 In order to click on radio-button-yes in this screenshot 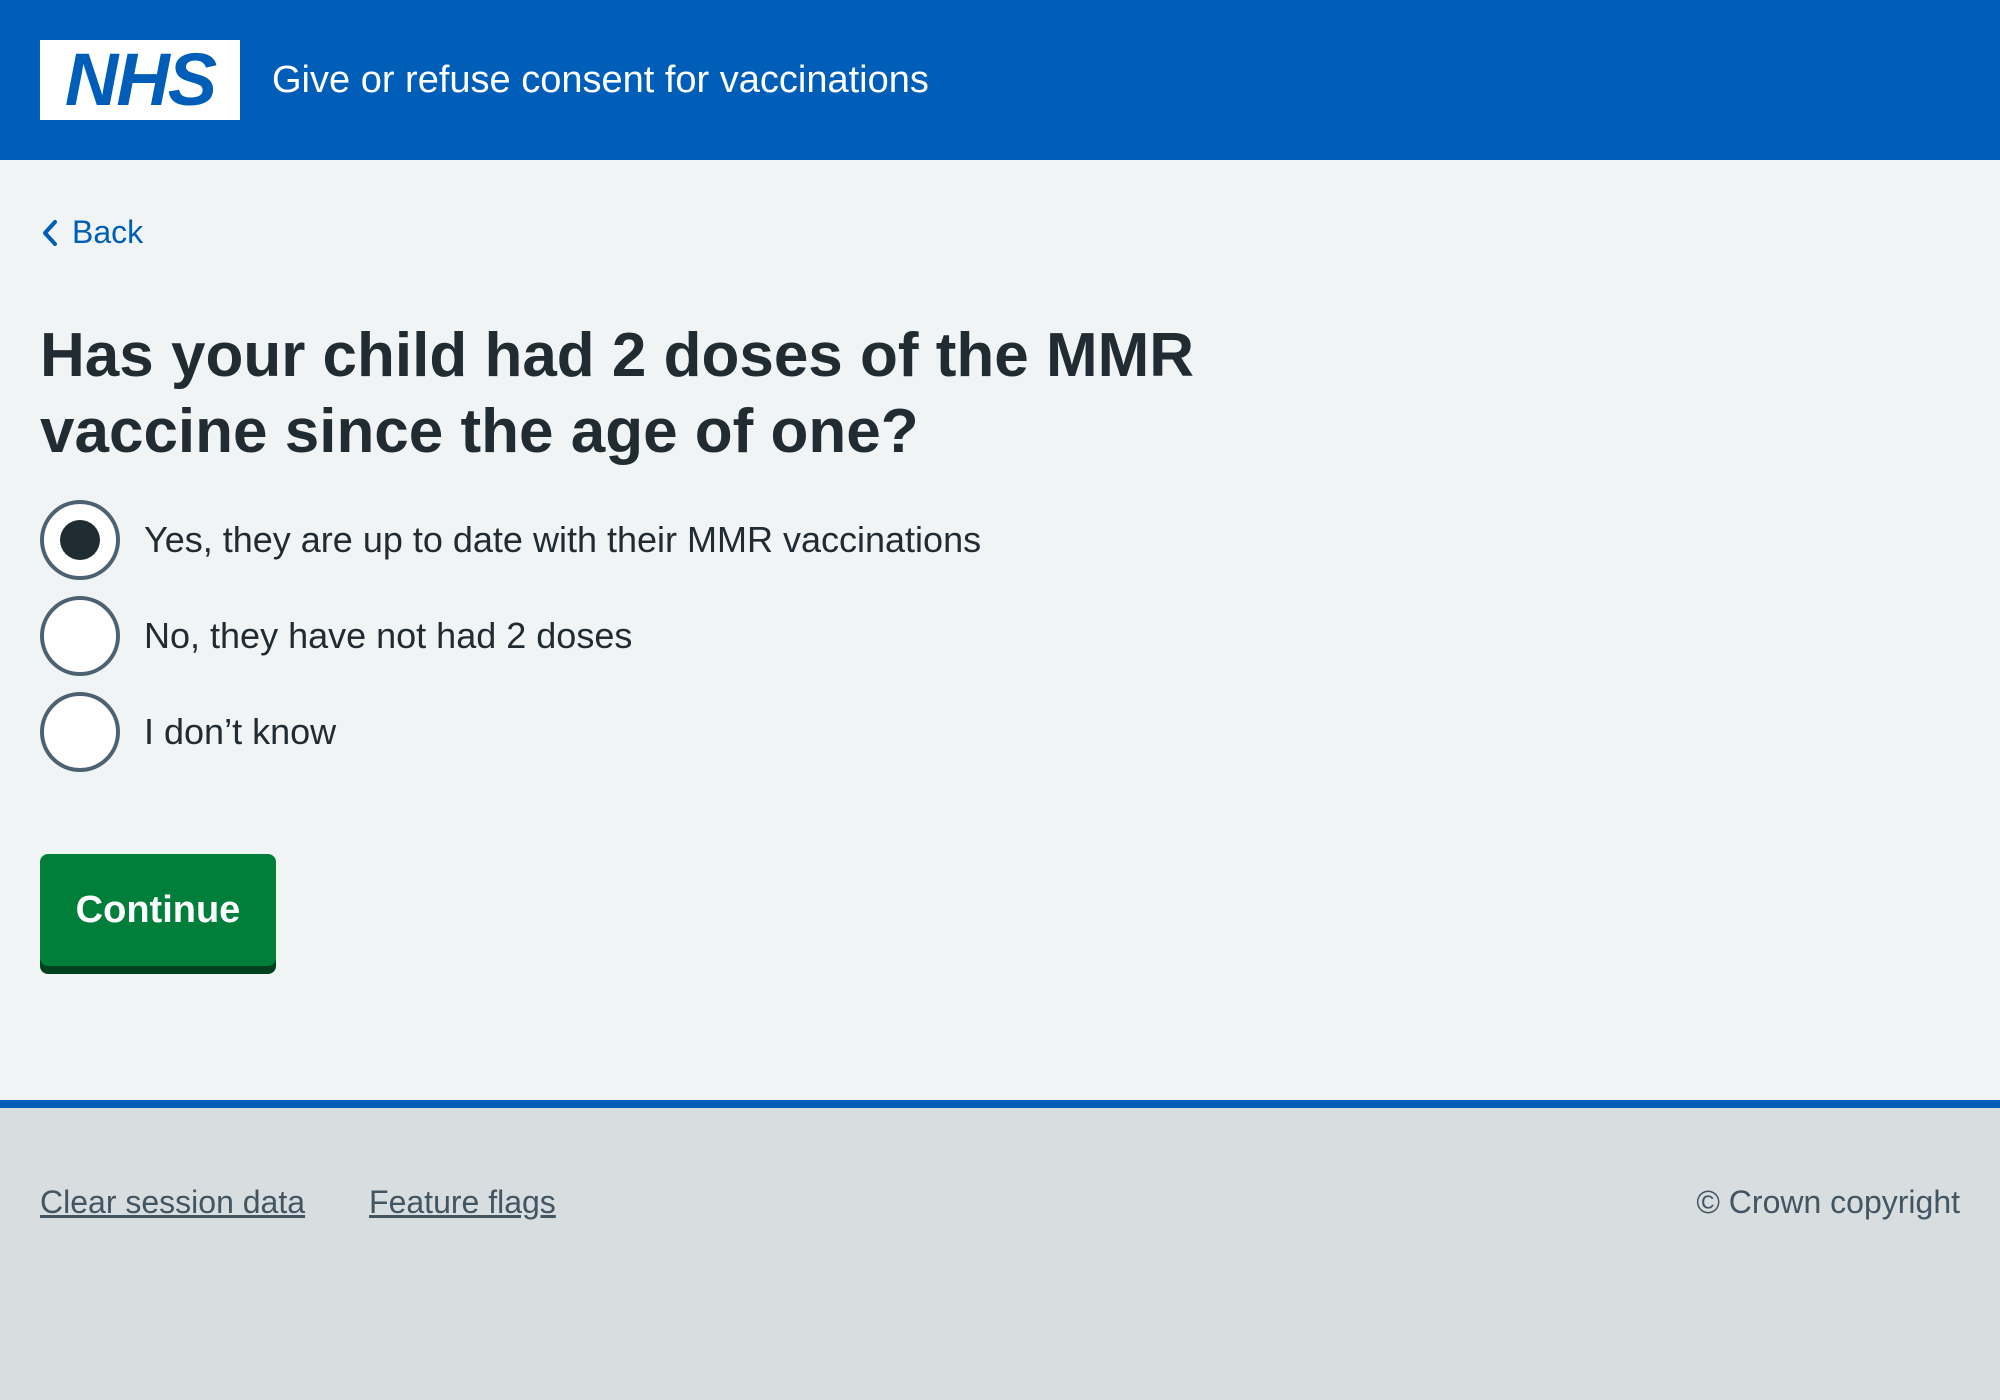, I will do `click(80, 540)`.